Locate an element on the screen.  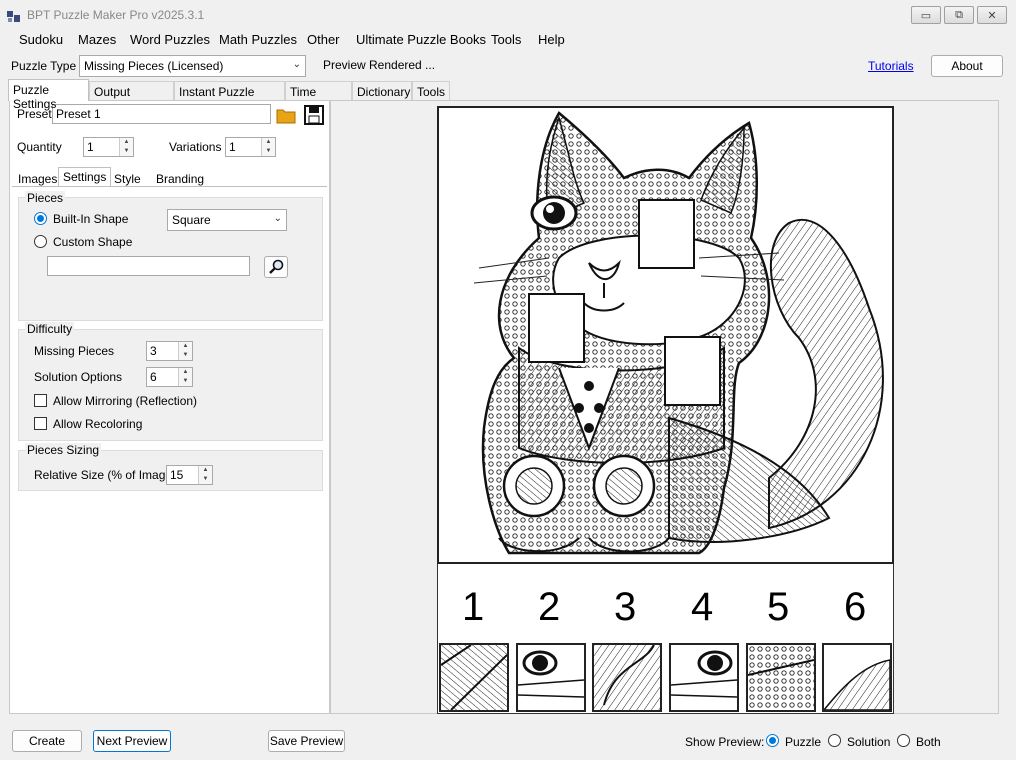
magnifier-icon is located at coordinates (276, 266).